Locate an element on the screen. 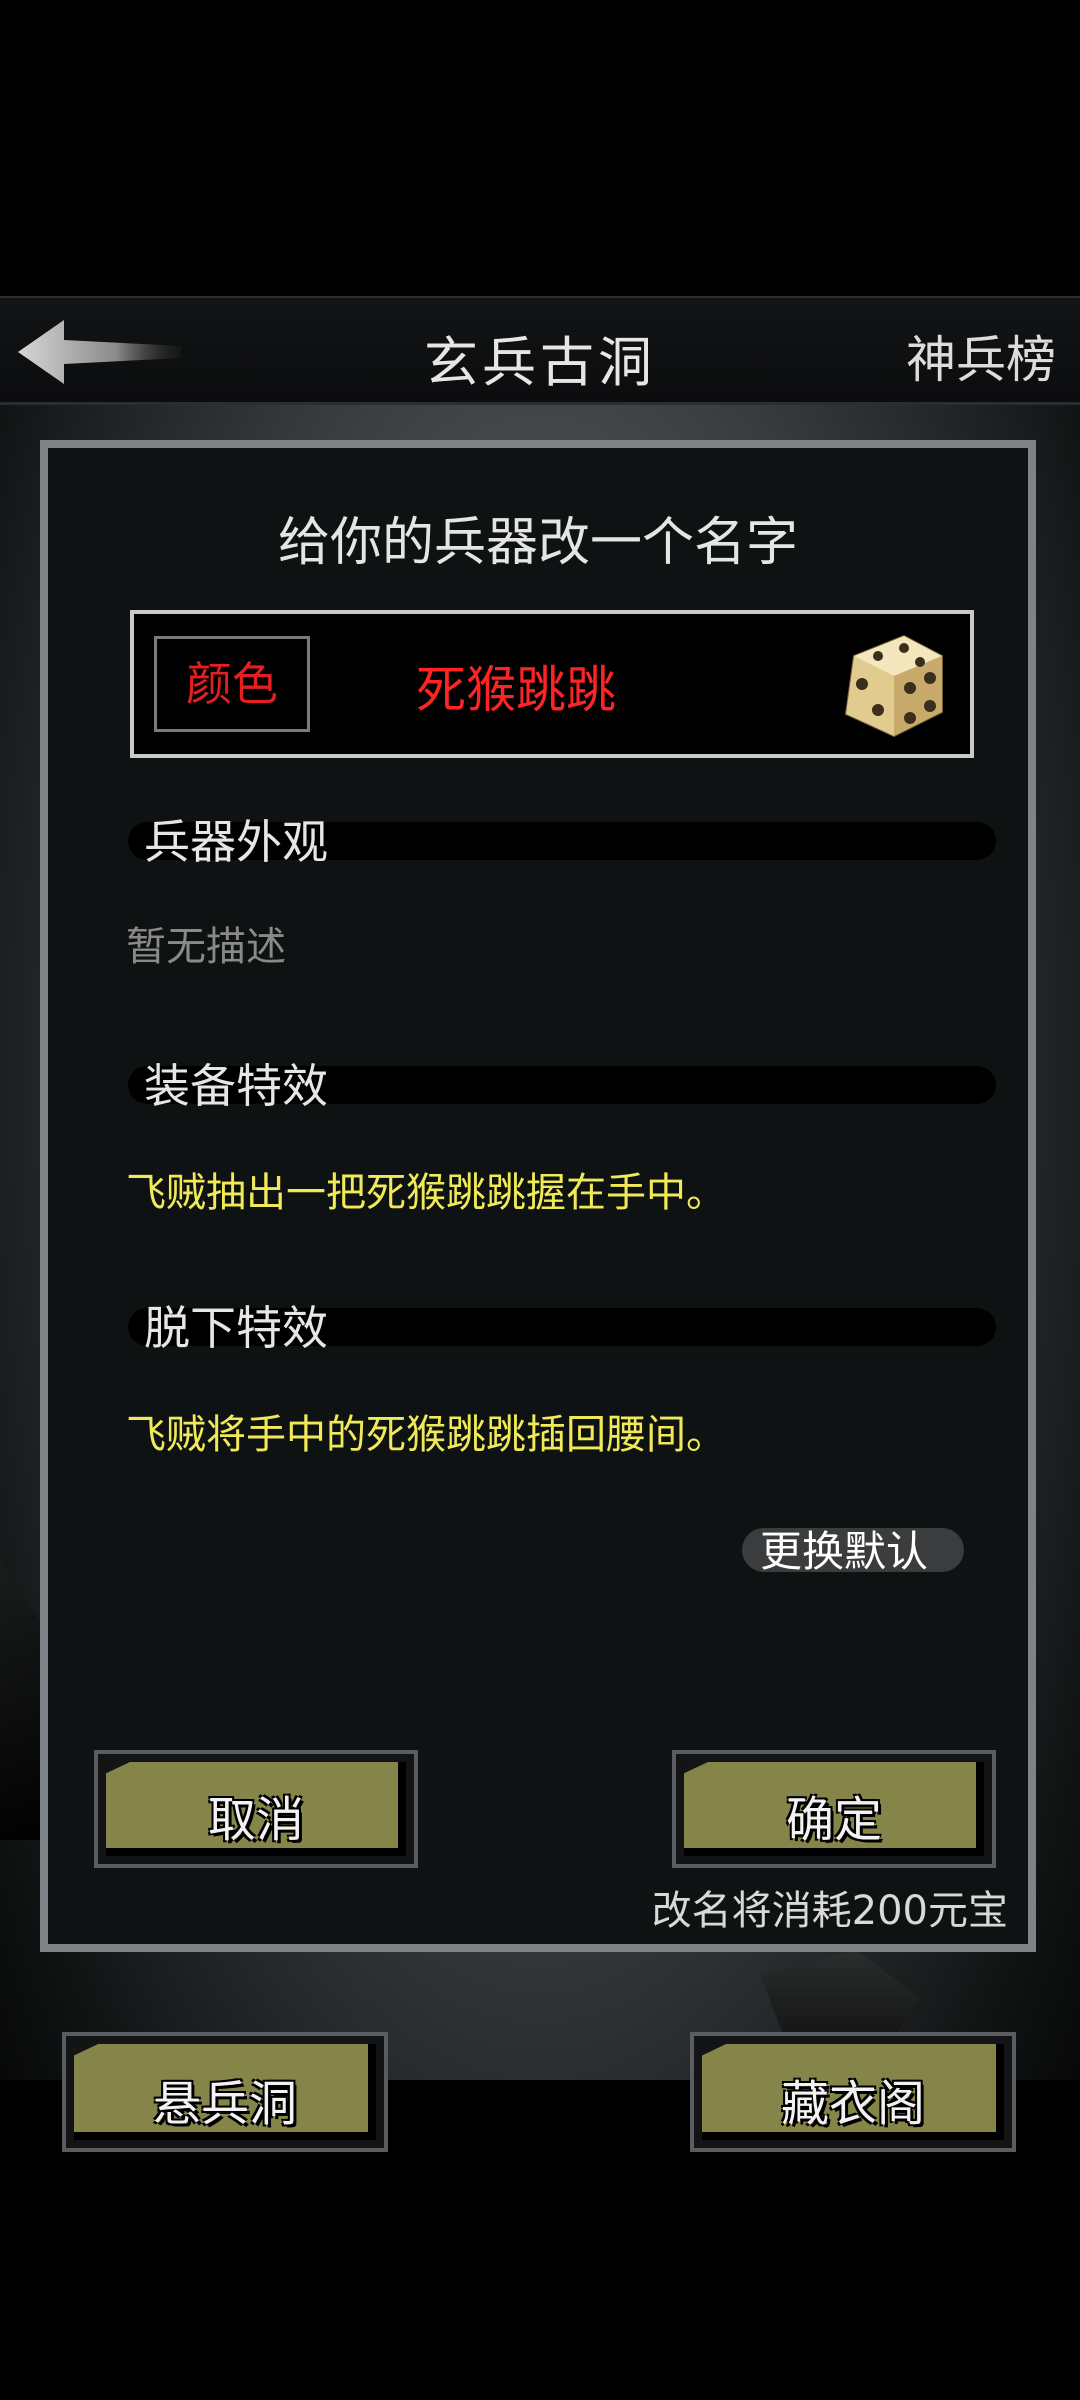 This screenshot has width=1080, height=2400. section-title-equip-effect: 装备特效 is located at coordinates (236, 1086).